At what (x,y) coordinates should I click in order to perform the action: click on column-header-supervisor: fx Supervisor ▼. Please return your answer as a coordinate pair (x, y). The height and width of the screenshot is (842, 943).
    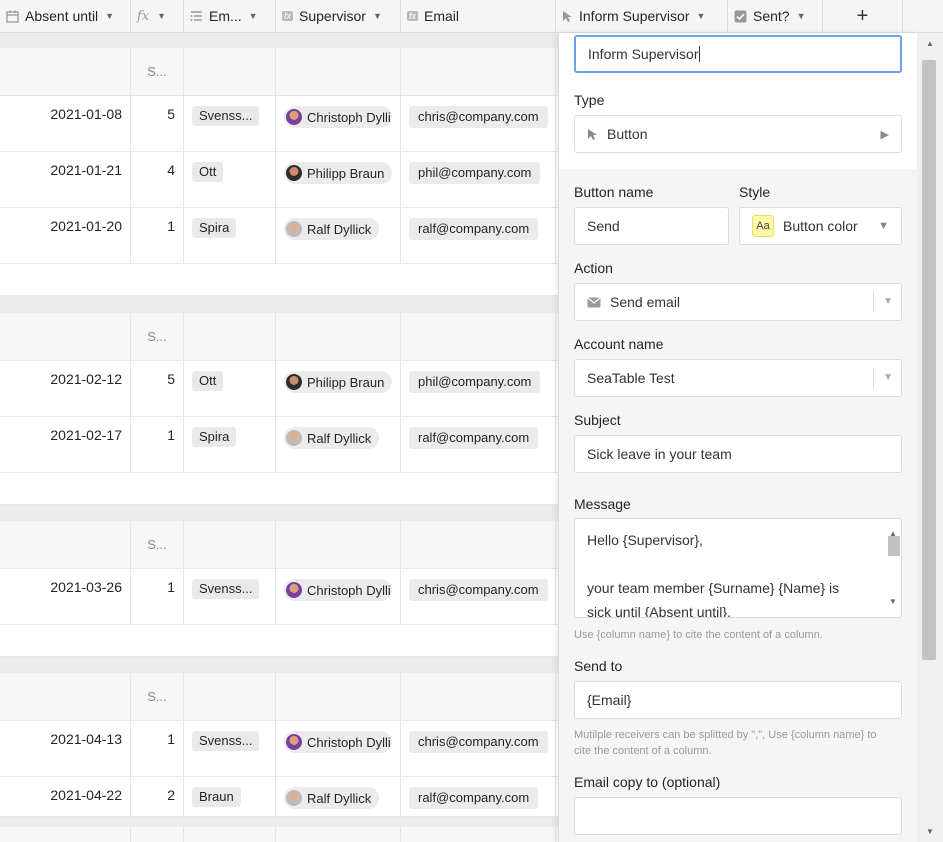
    Looking at the image, I should click on (338, 16).